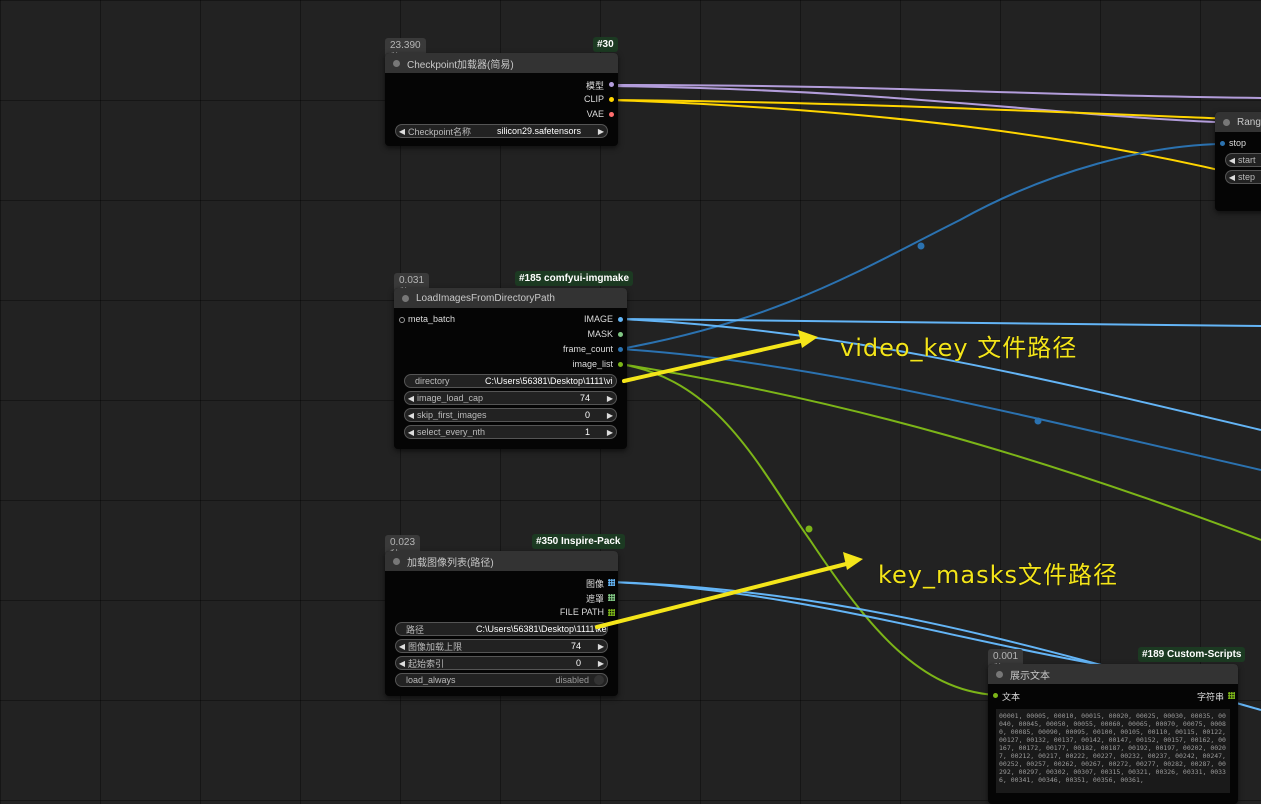 This screenshot has width=1261, height=804. What do you see at coordinates (501, 612) in the screenshot?
I see `output-file-path: FILE PATH` at bounding box center [501, 612].